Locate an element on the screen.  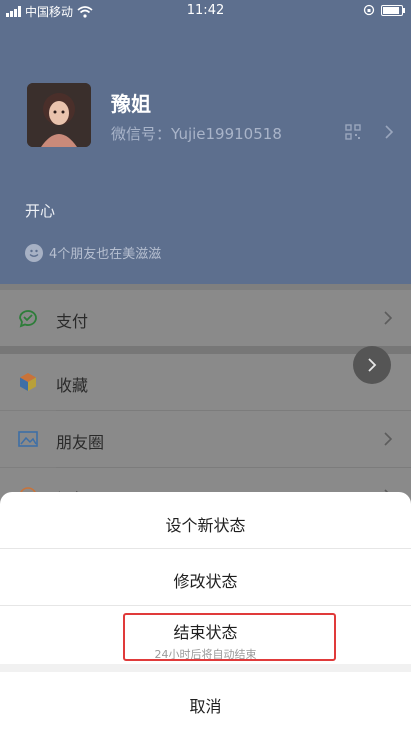
moments-label: 朋友圈 is located at coordinates (80, 442).